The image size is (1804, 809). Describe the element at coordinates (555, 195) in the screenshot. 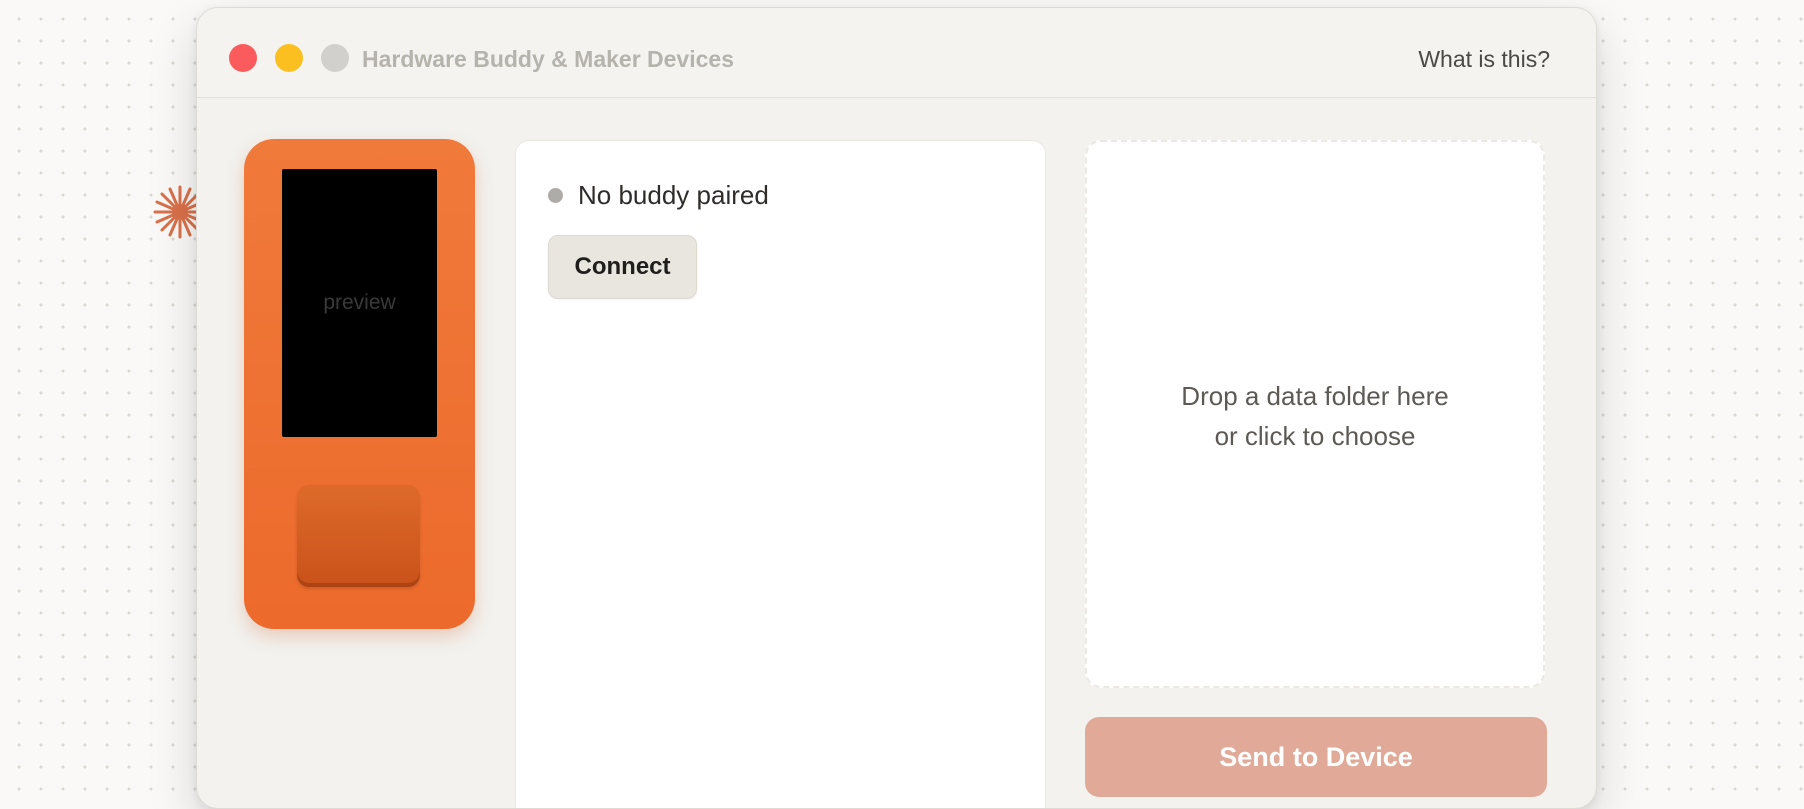

I see `status-dot-icon` at that location.